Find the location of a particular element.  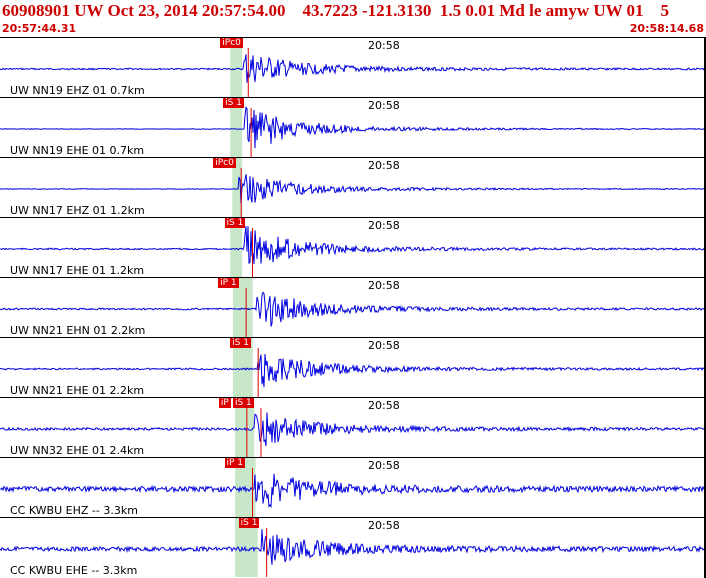

station-channel-label: UW NN19 EHZ 01 0.7km is located at coordinates (77, 90).